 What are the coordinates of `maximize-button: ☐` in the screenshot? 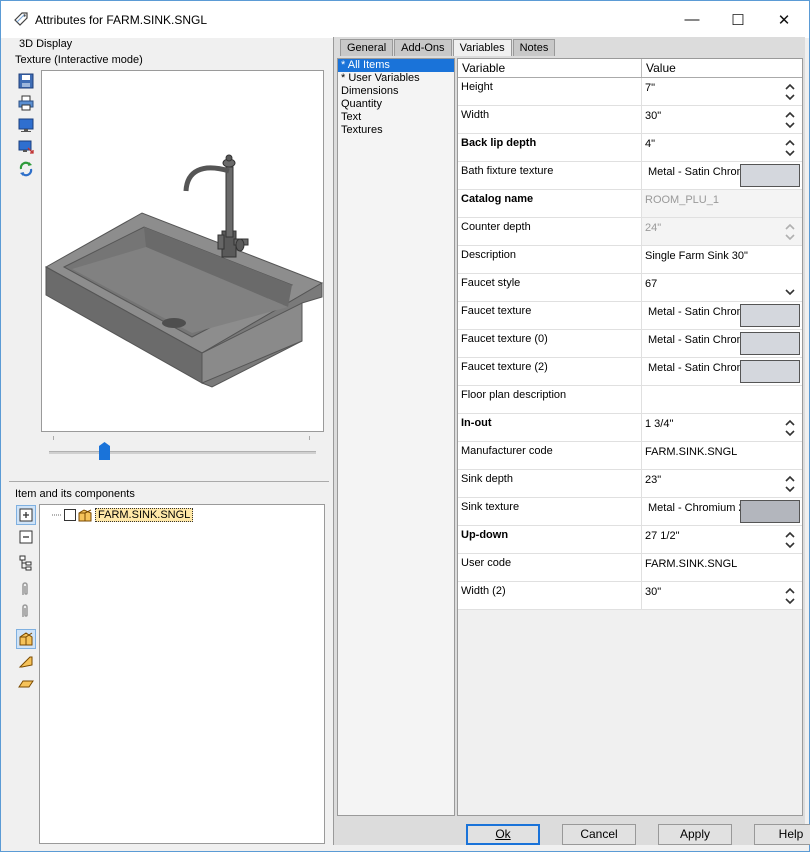 It's located at (738, 19).